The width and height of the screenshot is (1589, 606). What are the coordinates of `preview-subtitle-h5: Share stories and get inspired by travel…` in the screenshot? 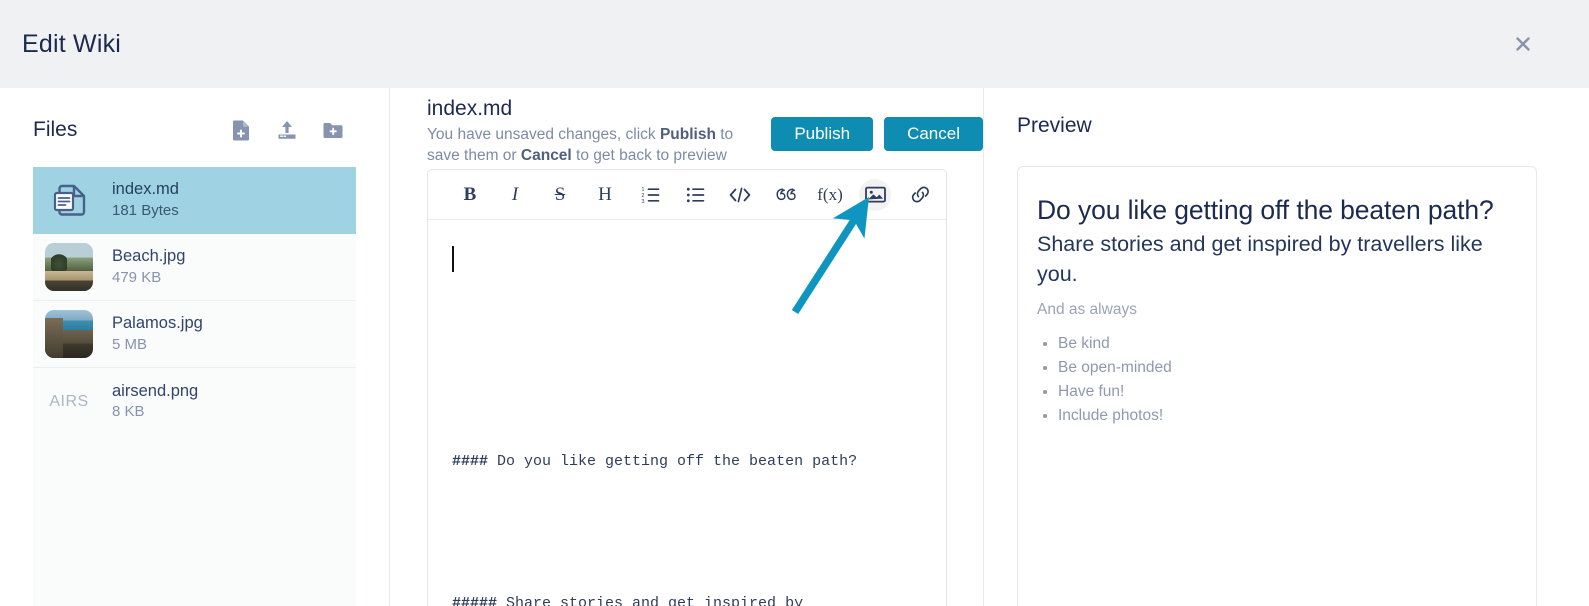 It's located at (1260, 259).